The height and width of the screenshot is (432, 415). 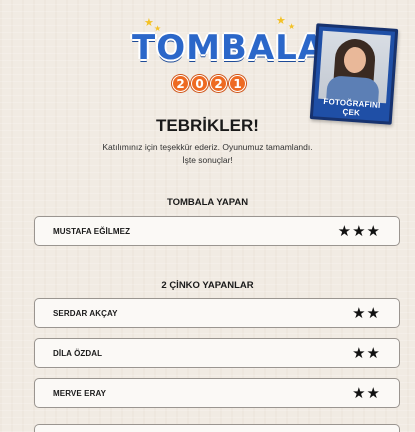 What do you see at coordinates (237, 83) in the screenshot?
I see `year-digit: 1` at bounding box center [237, 83].